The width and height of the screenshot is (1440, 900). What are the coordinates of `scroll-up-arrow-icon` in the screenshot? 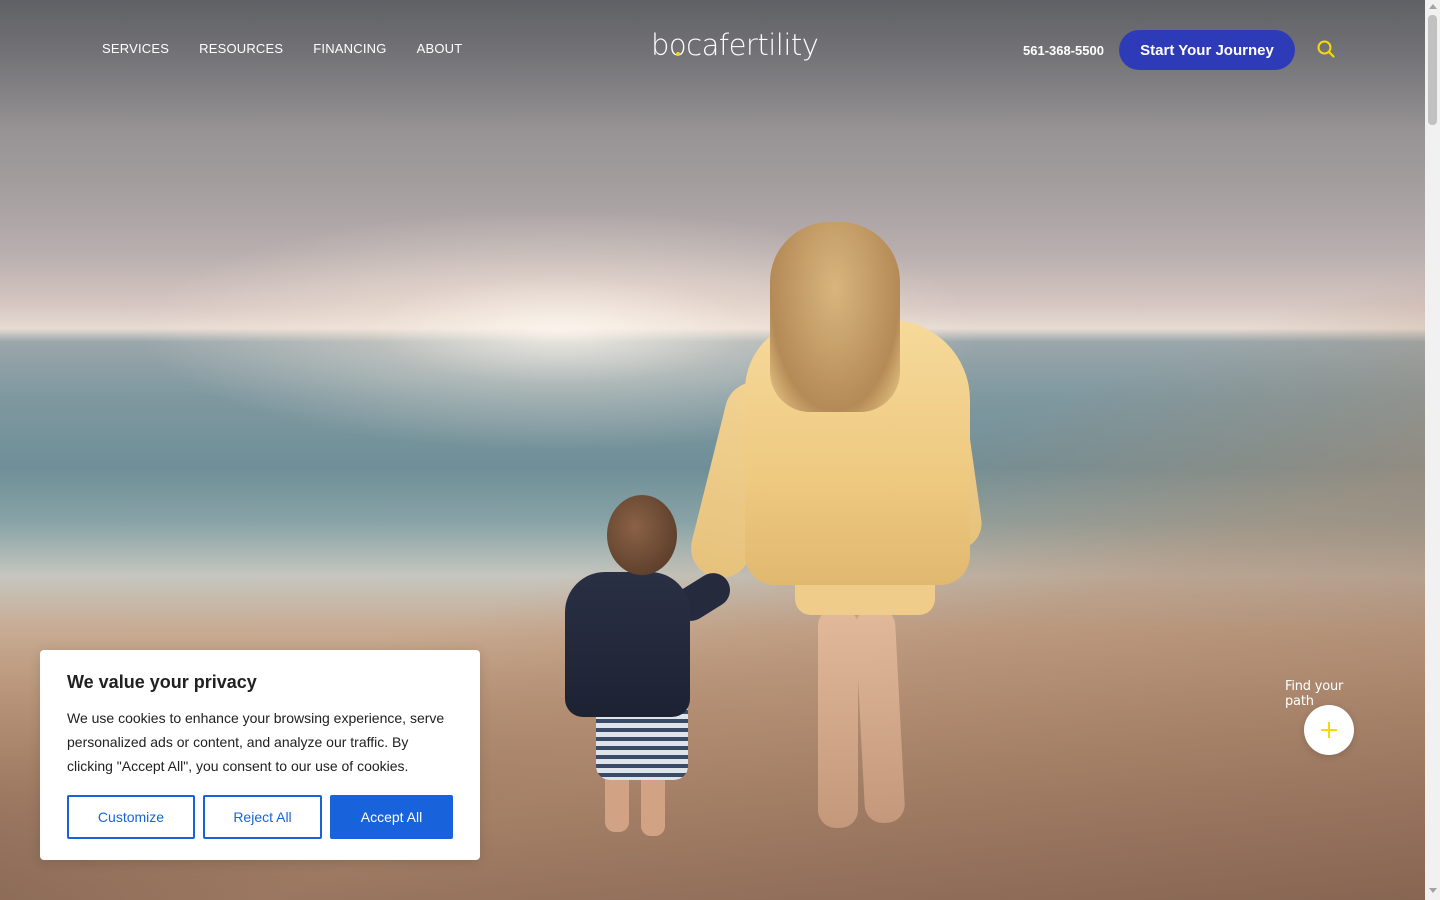 It's located at (1433, 6).